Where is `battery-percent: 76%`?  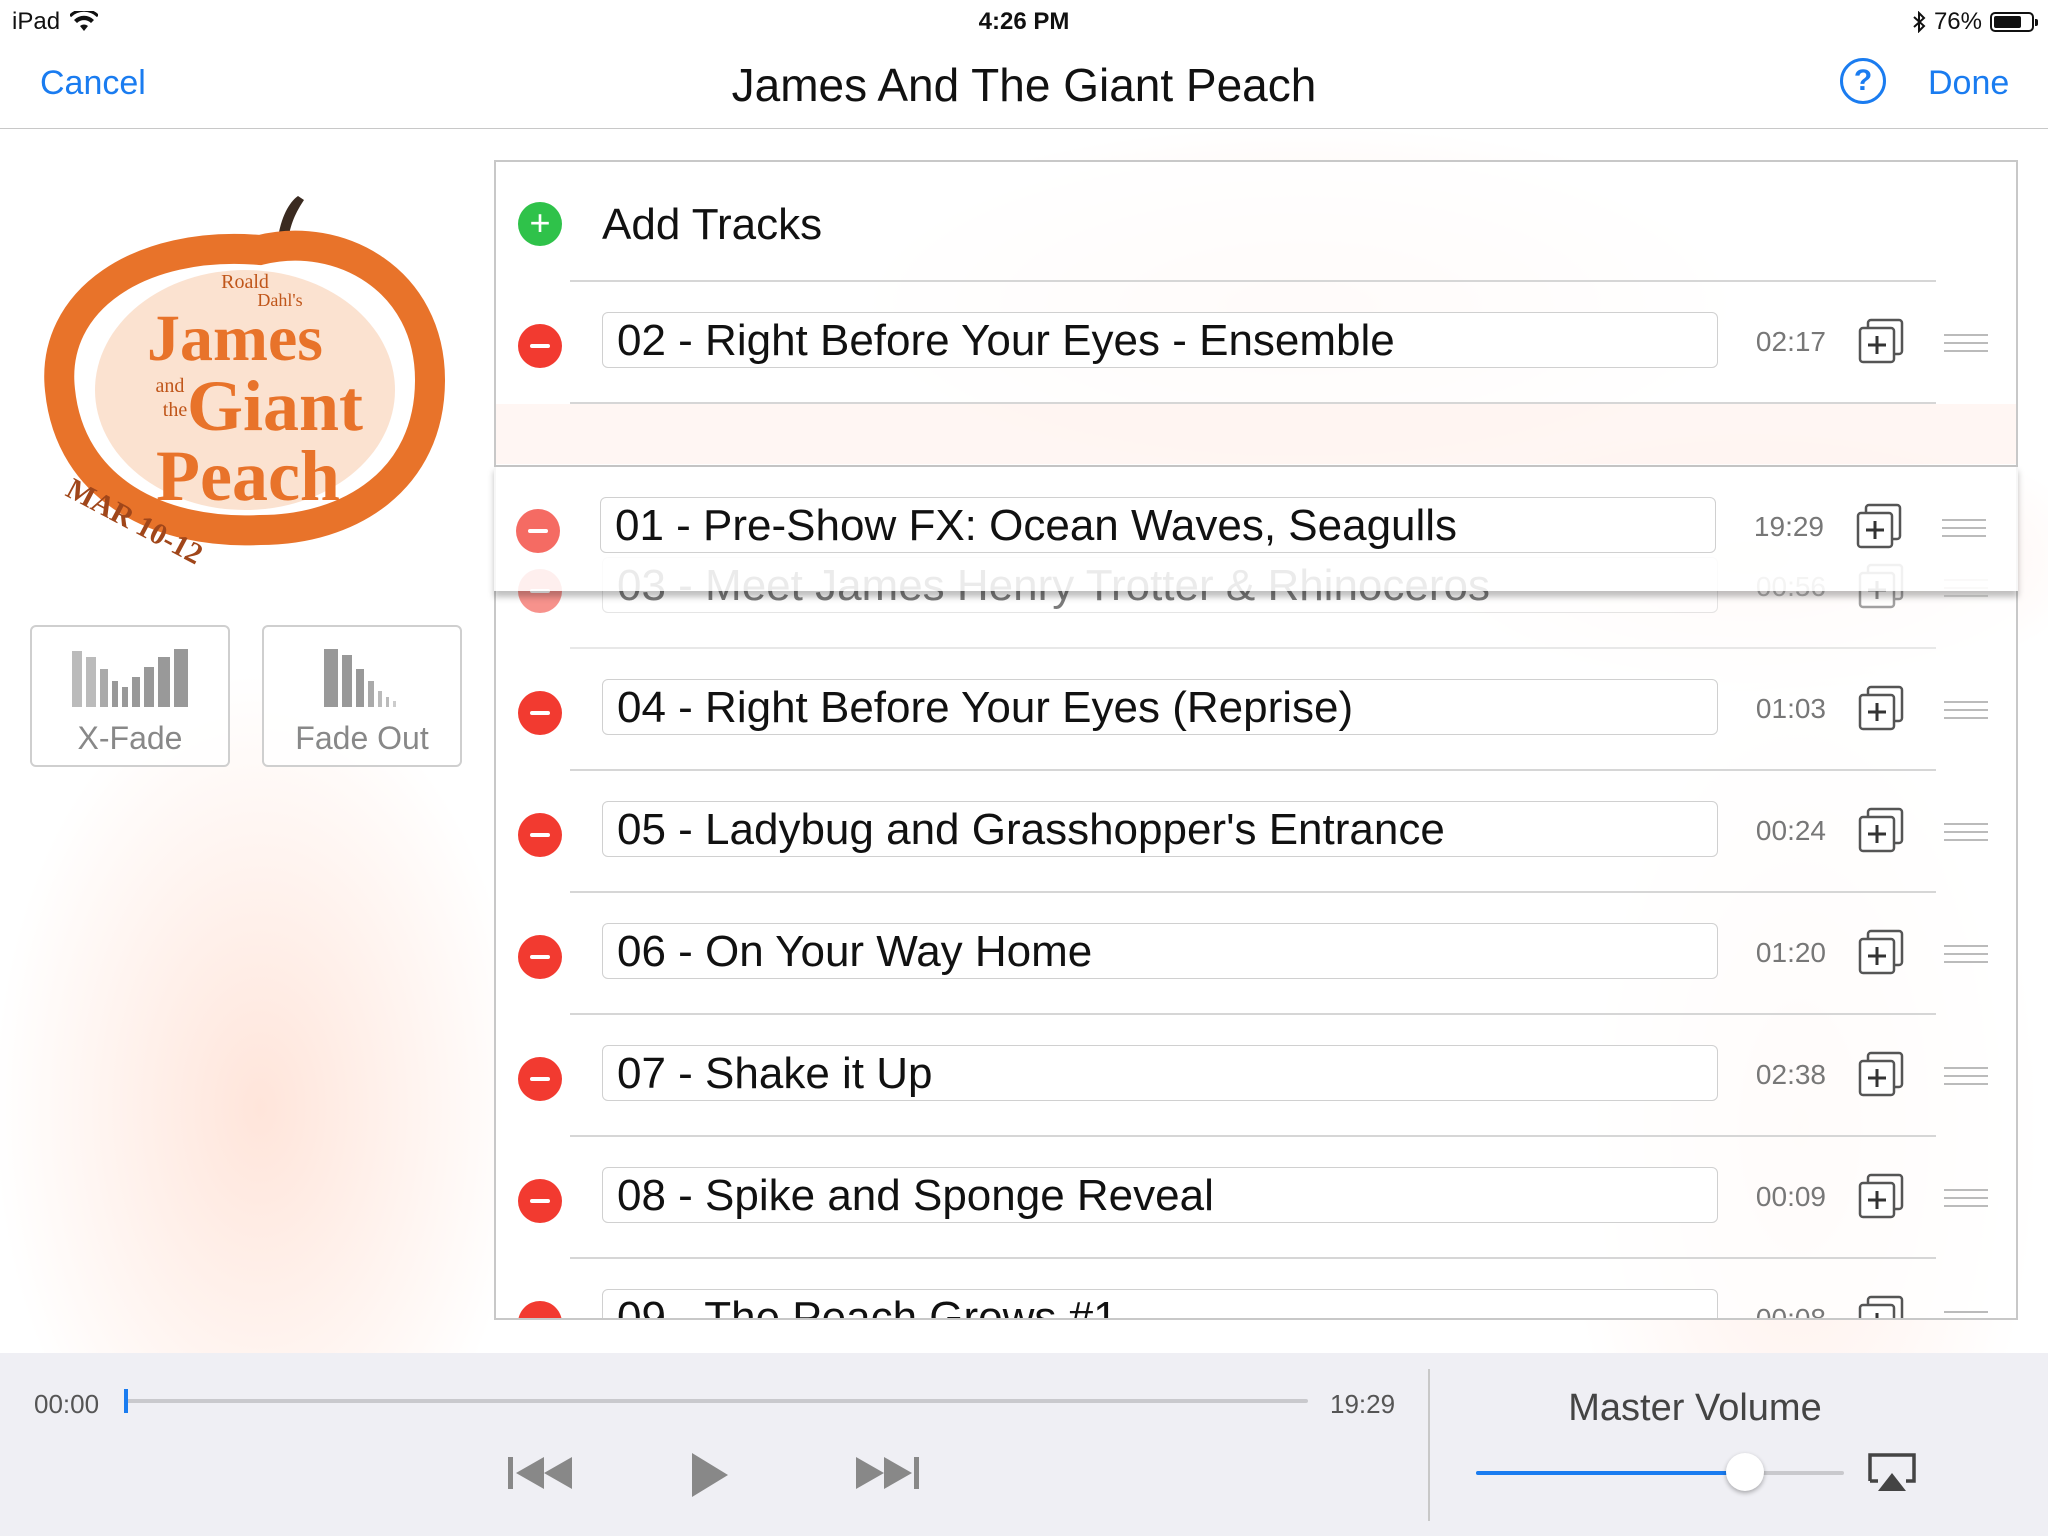 battery-percent: 76% is located at coordinates (1957, 21).